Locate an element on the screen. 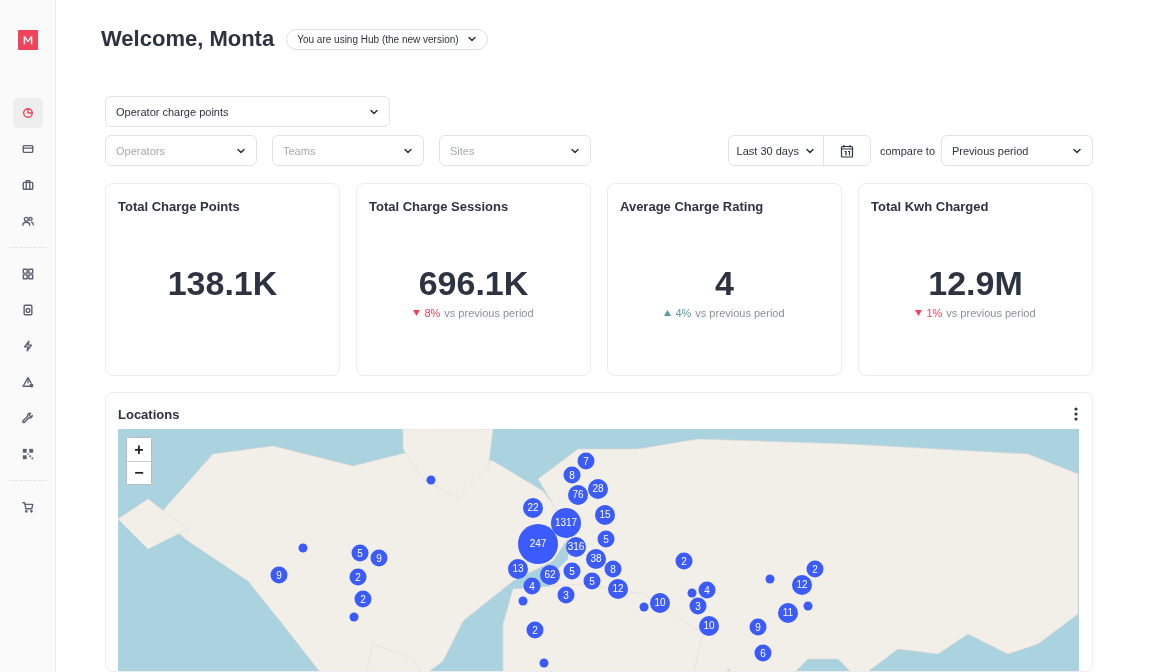 Image resolution: width=1163 pixels, height=672 pixels. page-title: Welcome, Monta is located at coordinates (188, 39).